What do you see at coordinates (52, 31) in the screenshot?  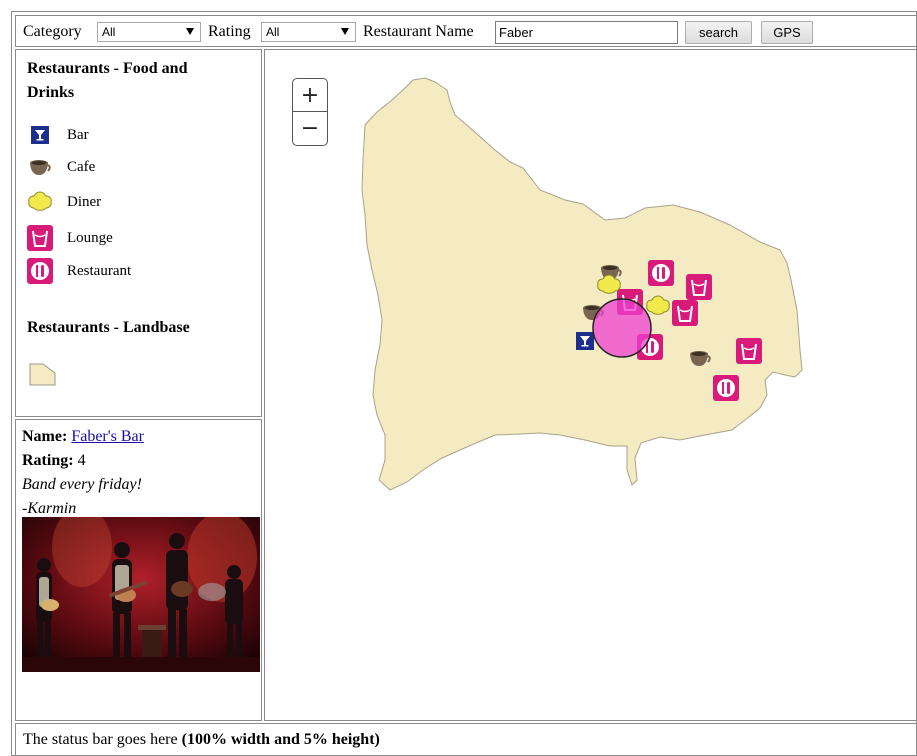 I see `category-label: Category` at bounding box center [52, 31].